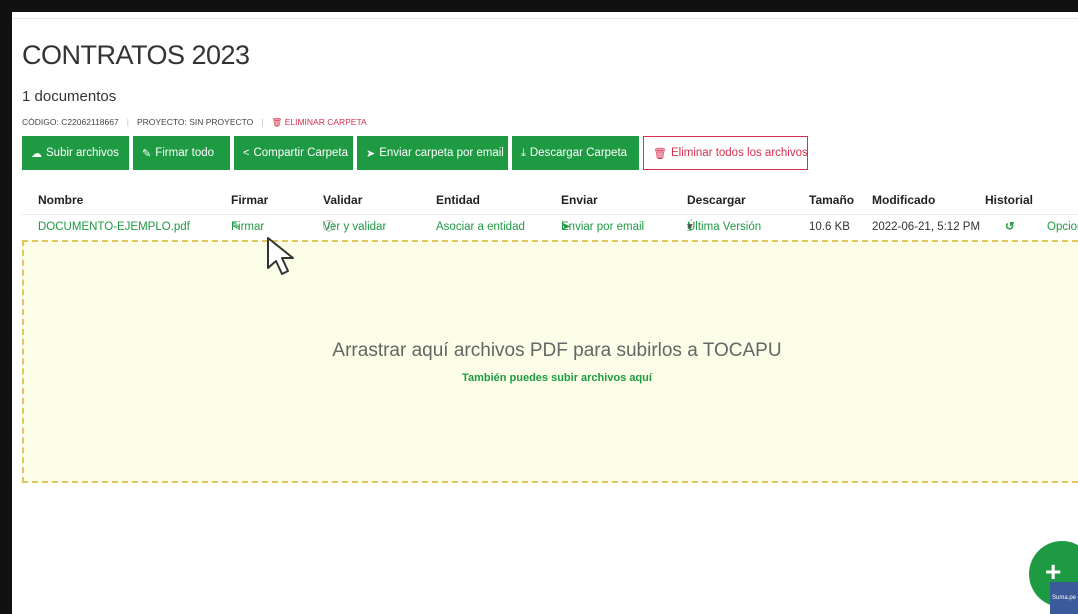 The height and width of the screenshot is (614, 1078). What do you see at coordinates (480, 227) in the screenshot?
I see `associate-entity-link: Asociar a entidad` at bounding box center [480, 227].